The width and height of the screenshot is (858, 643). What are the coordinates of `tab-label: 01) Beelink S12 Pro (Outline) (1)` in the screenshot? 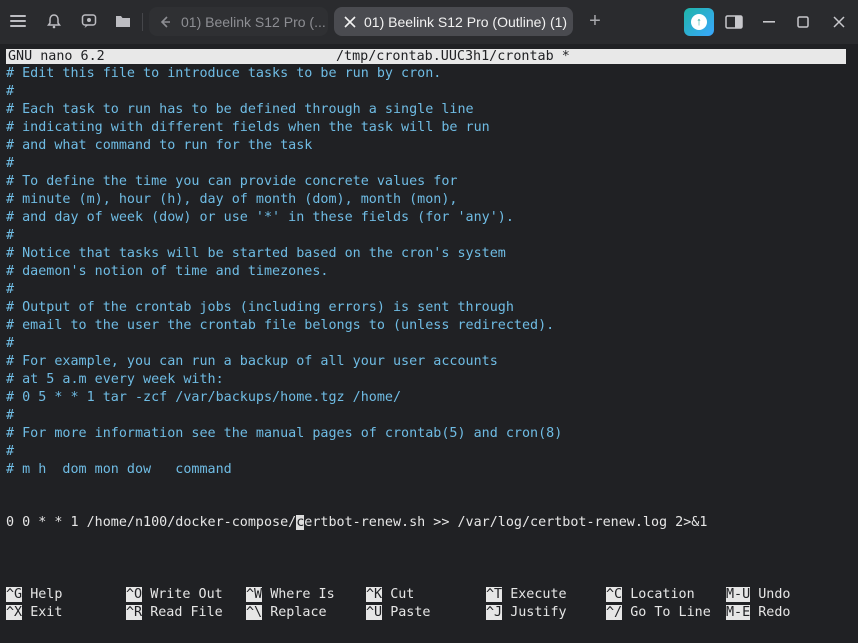 It's located at (466, 21).